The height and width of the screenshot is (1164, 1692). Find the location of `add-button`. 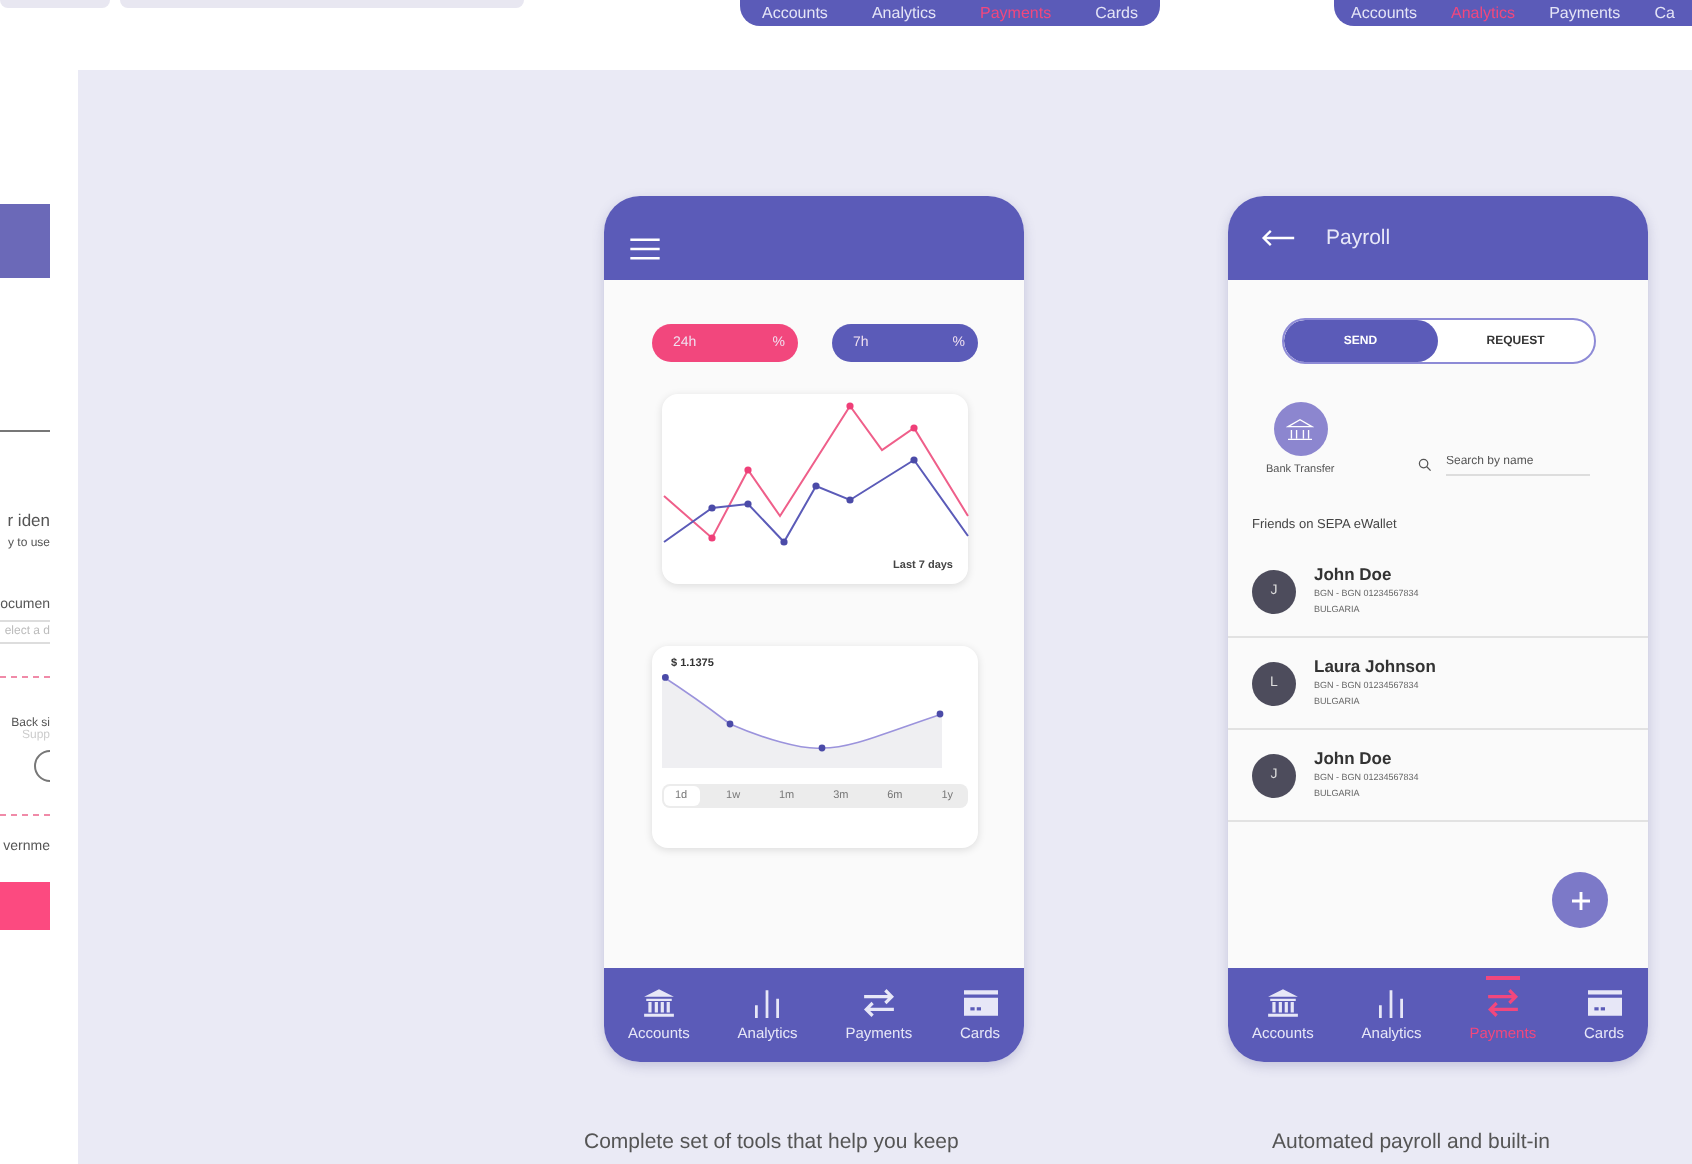

add-button is located at coordinates (1580, 900).